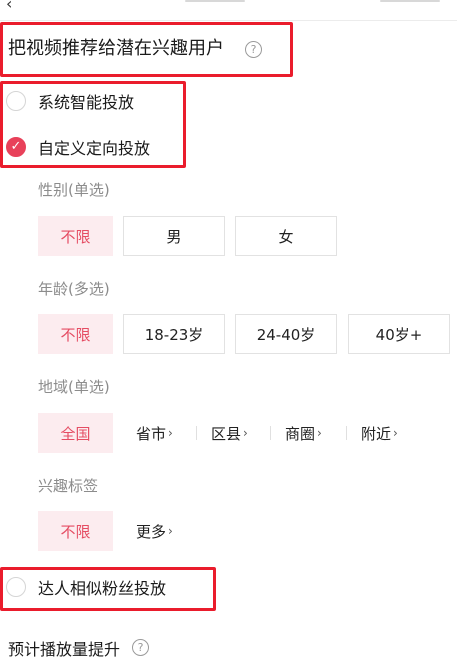 The image size is (457, 660). Describe the element at coordinates (174, 236) in the screenshot. I see `gender-option-male: 男` at that location.